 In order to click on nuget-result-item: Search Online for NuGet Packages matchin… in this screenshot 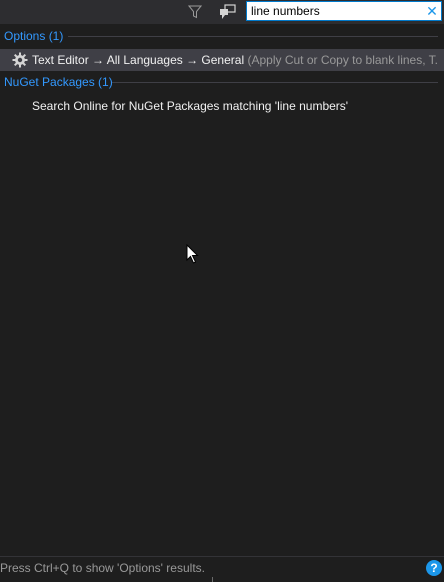, I will do `click(222, 106)`.